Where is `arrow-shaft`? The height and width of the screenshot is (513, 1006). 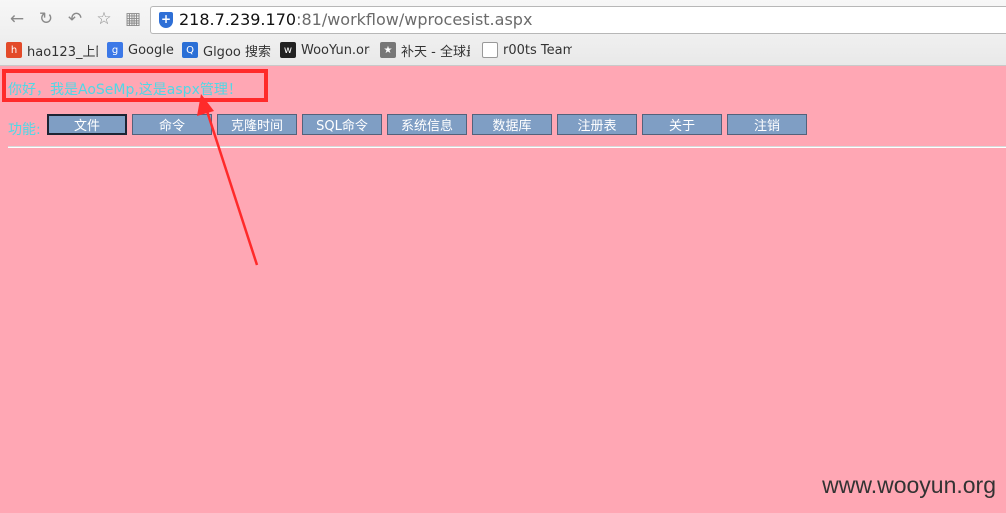 arrow-shaft is located at coordinates (231, 186).